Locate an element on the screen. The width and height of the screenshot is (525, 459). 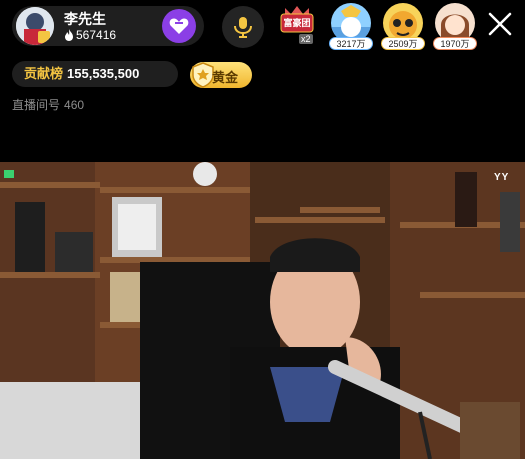
room-id-value: 460 is located at coordinates (74, 105).